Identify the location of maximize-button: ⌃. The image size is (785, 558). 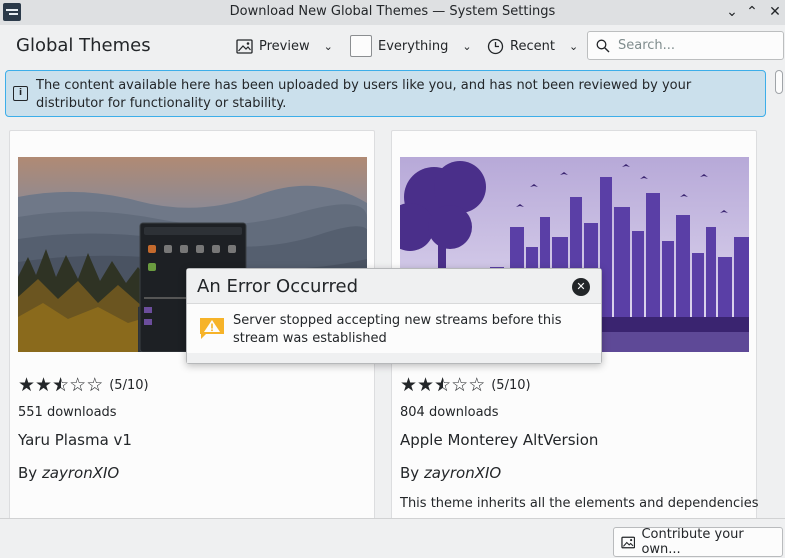
(752, 12).